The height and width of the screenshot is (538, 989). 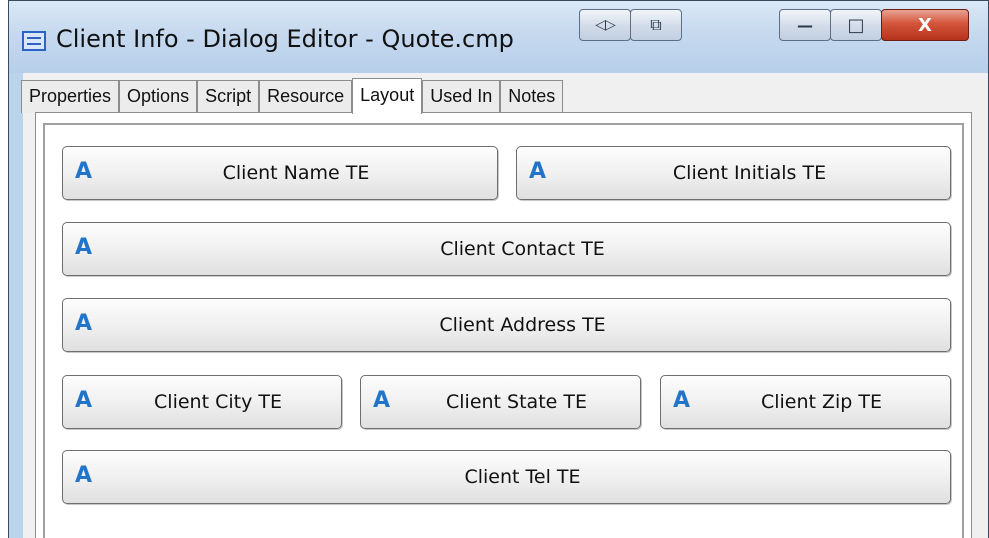 What do you see at coordinates (532, 96) in the screenshot?
I see `tab-notes: Notes` at bounding box center [532, 96].